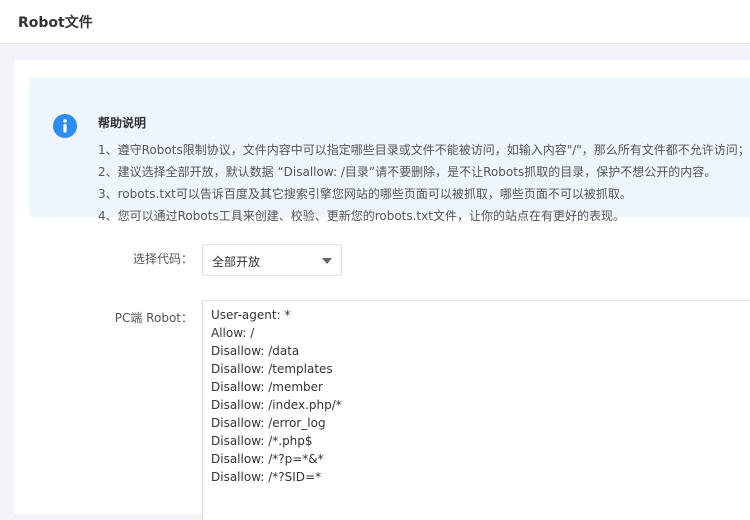 The width and height of the screenshot is (750, 520). What do you see at coordinates (65, 126) in the screenshot?
I see `info-icon` at bounding box center [65, 126].